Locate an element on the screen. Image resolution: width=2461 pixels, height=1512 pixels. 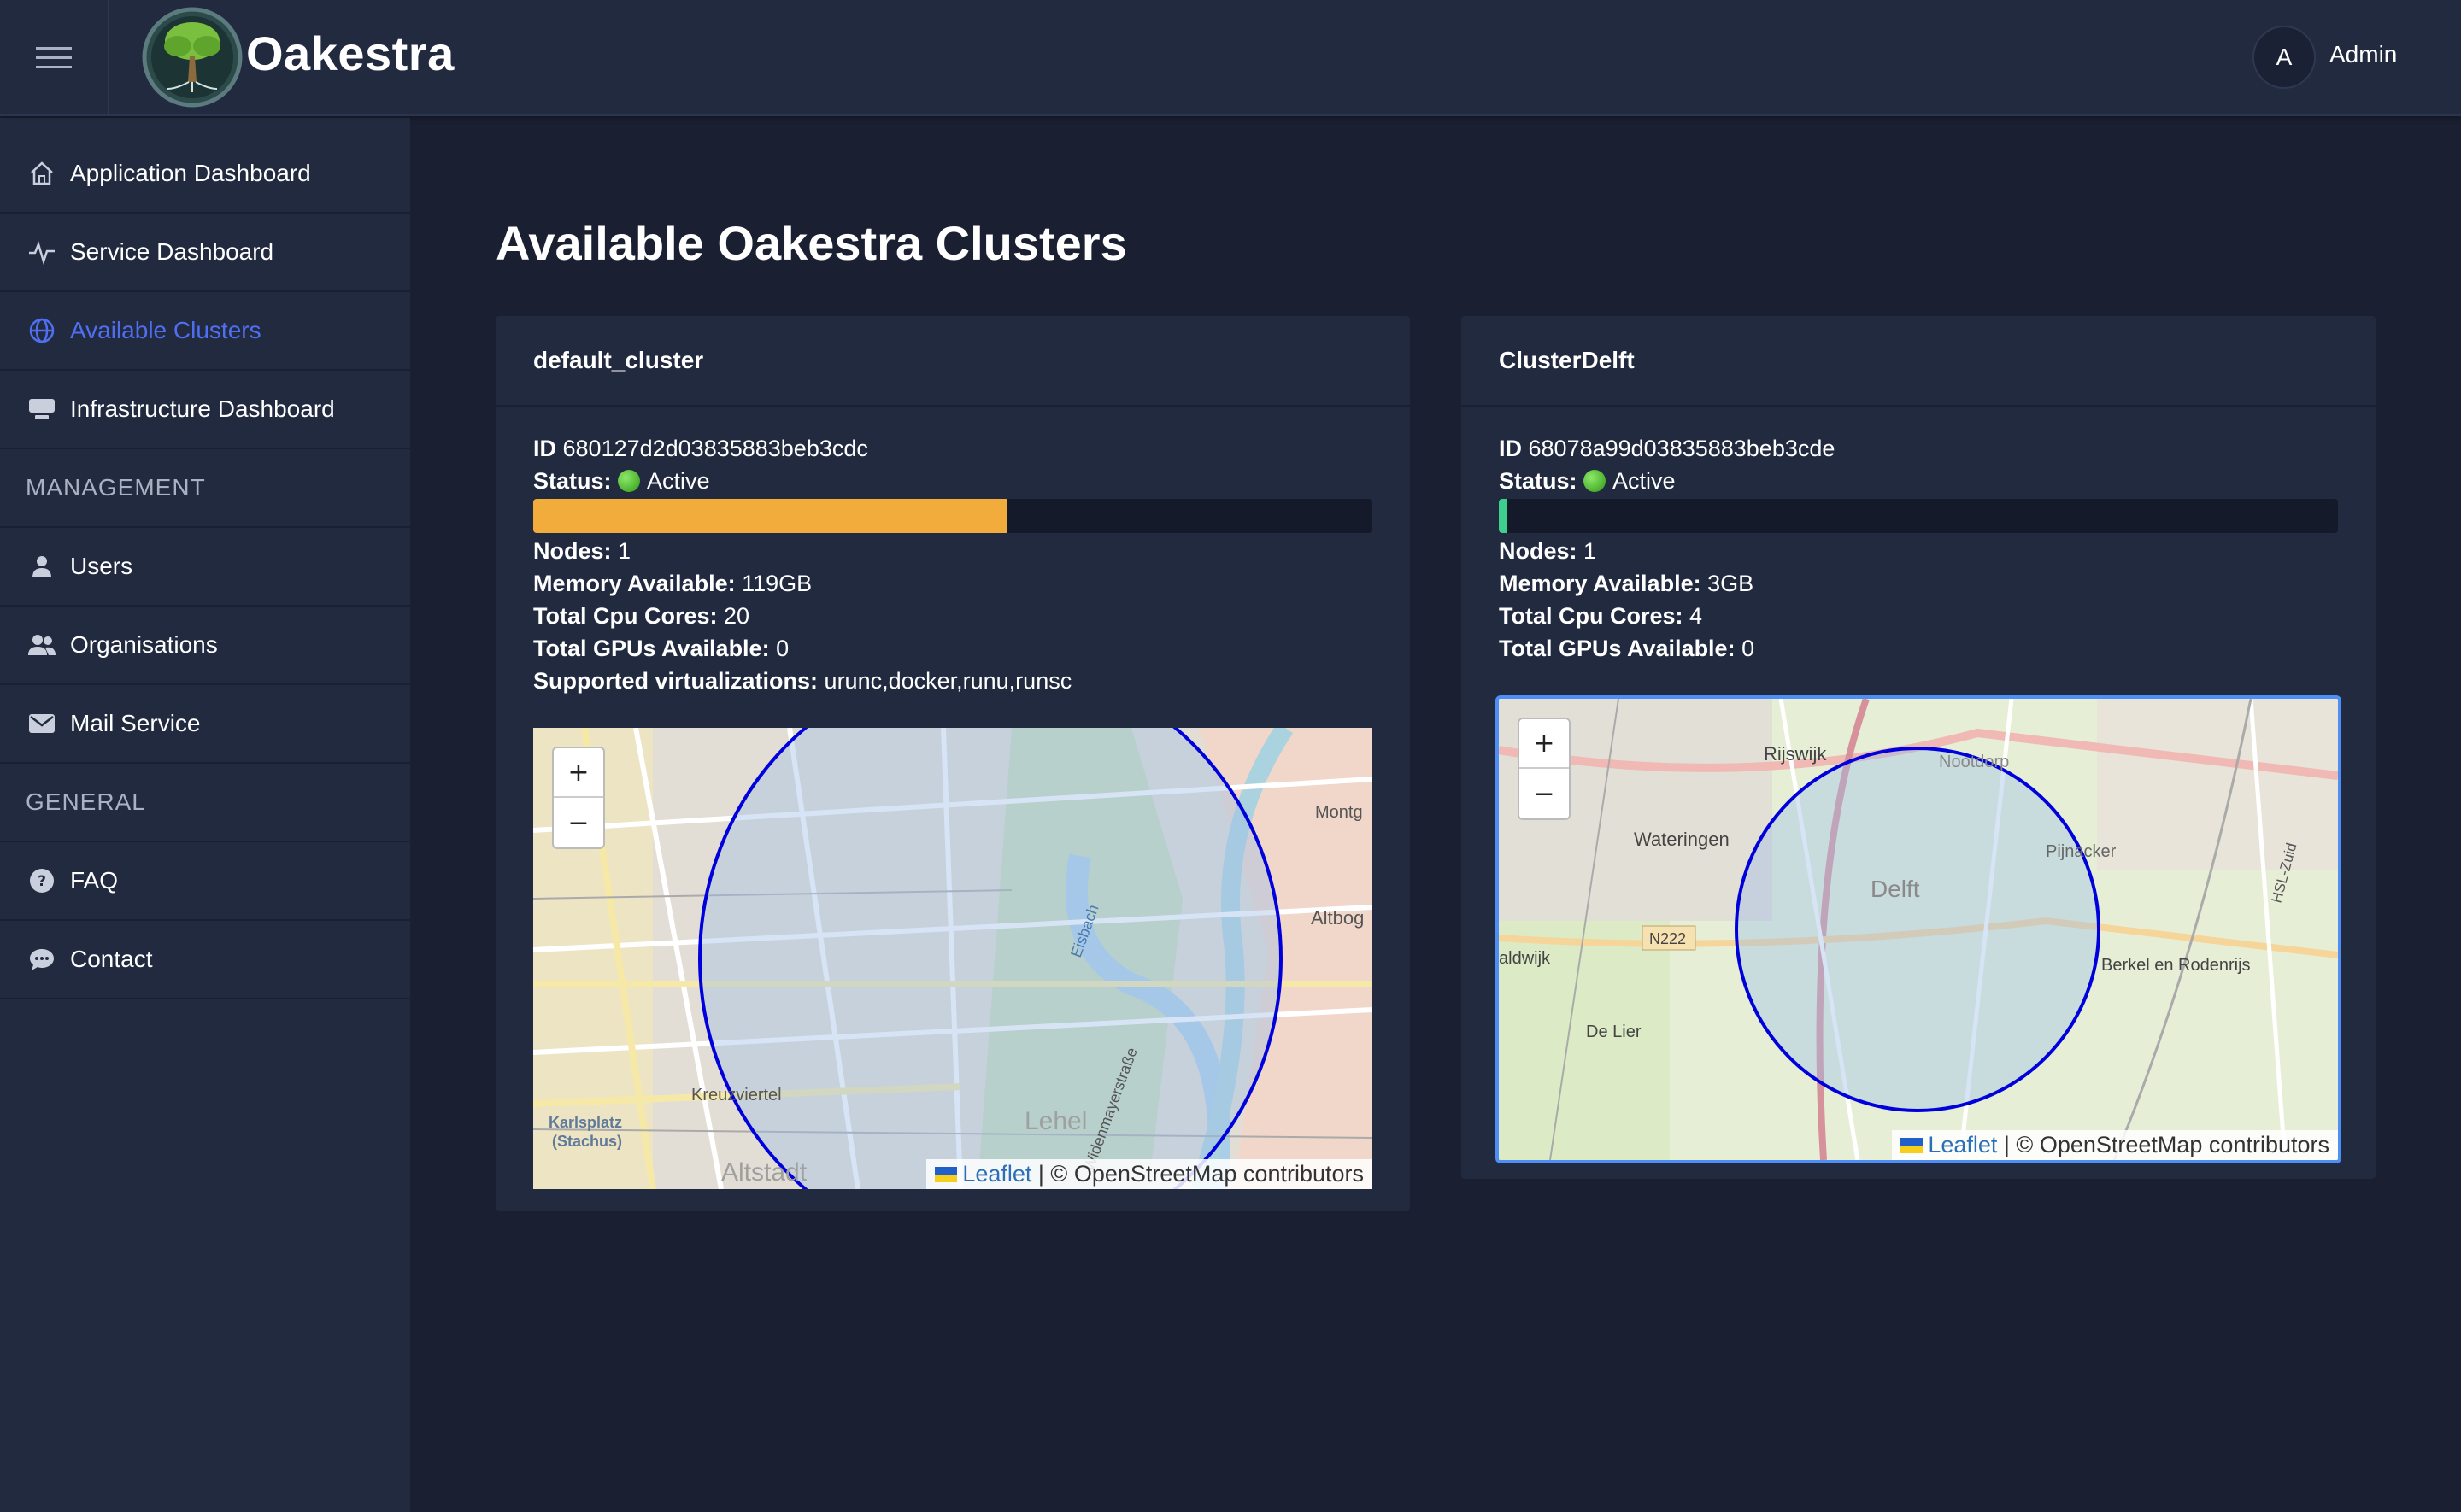
map-label-berkel: Berkel en Rodenrijs is located at coordinates (2176, 965).